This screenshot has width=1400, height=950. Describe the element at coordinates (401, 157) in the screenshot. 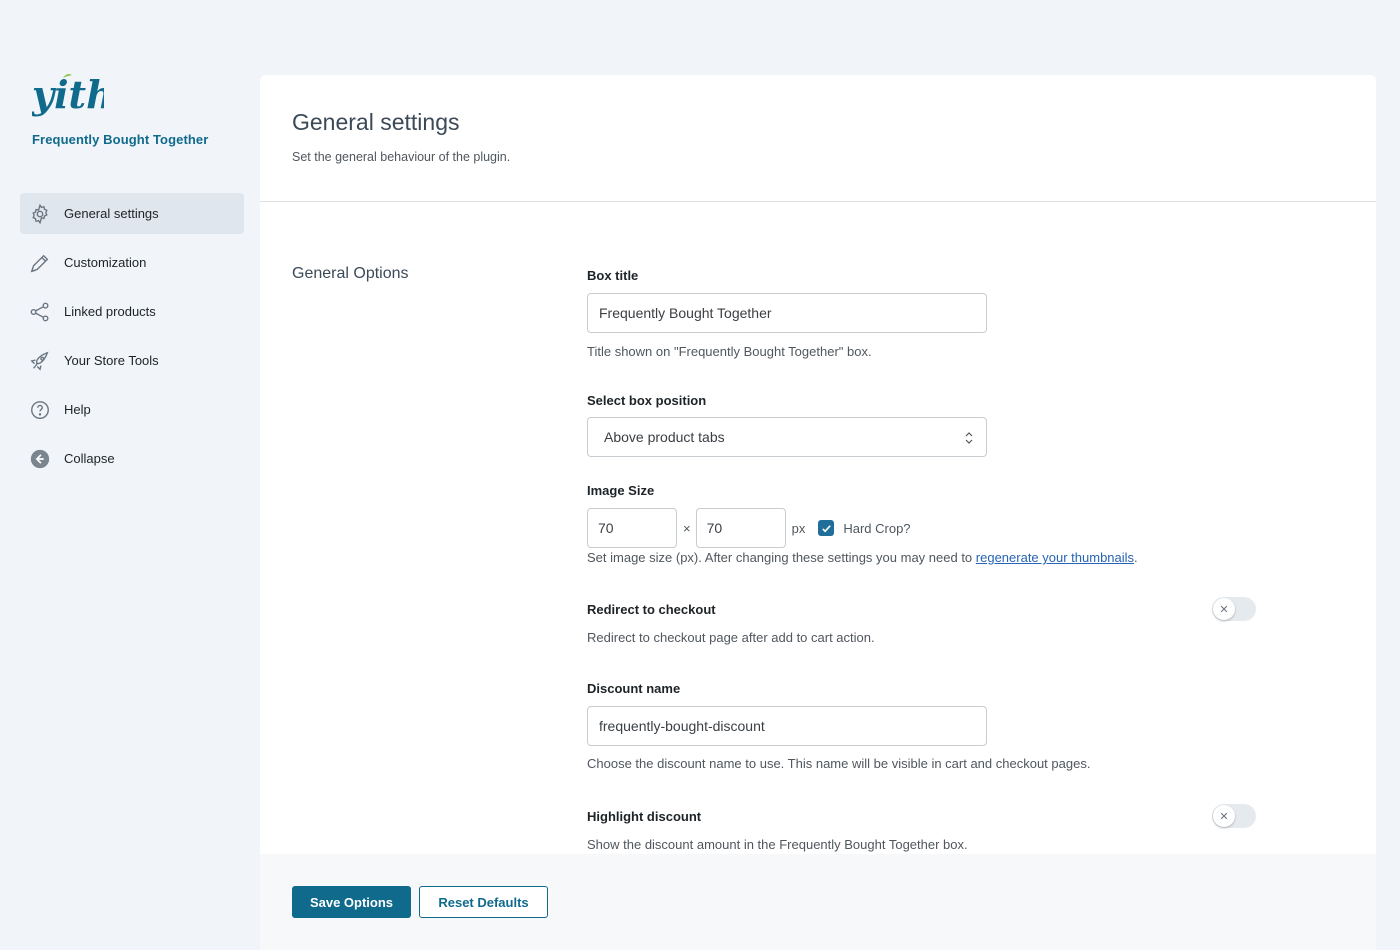

I see `page-description: Set the general behaviour of the plugin.` at that location.